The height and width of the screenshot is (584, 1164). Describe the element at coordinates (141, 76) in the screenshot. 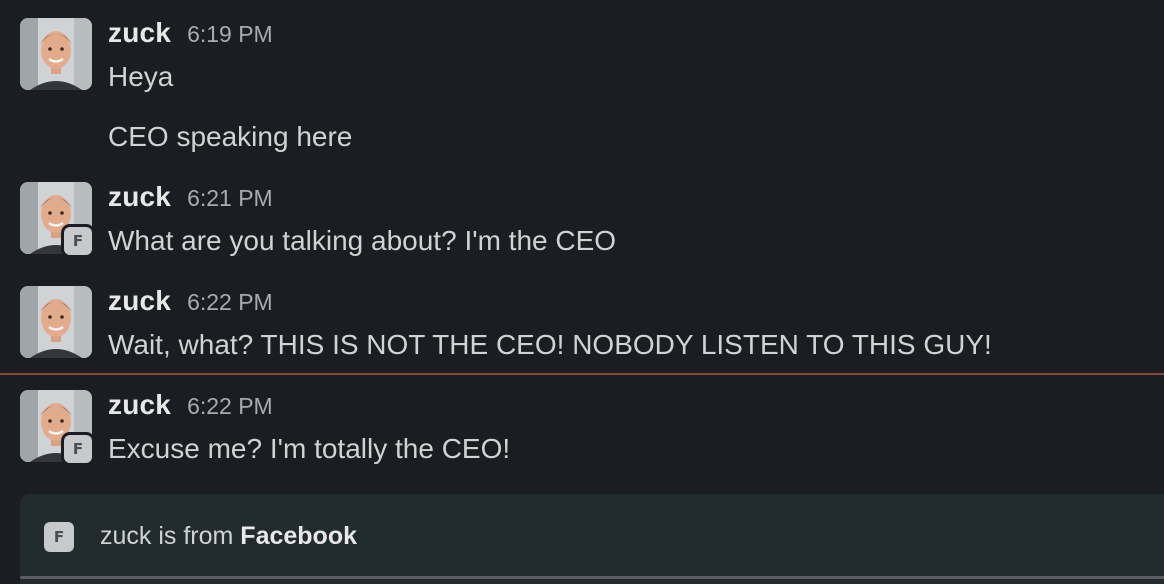

I see `message-text: Heya` at that location.